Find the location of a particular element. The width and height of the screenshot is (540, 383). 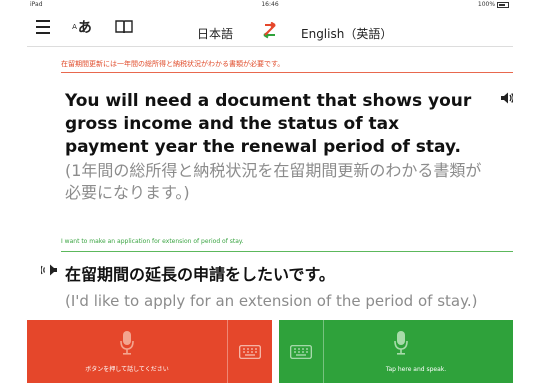

battery-icon is located at coordinates (503, 4).